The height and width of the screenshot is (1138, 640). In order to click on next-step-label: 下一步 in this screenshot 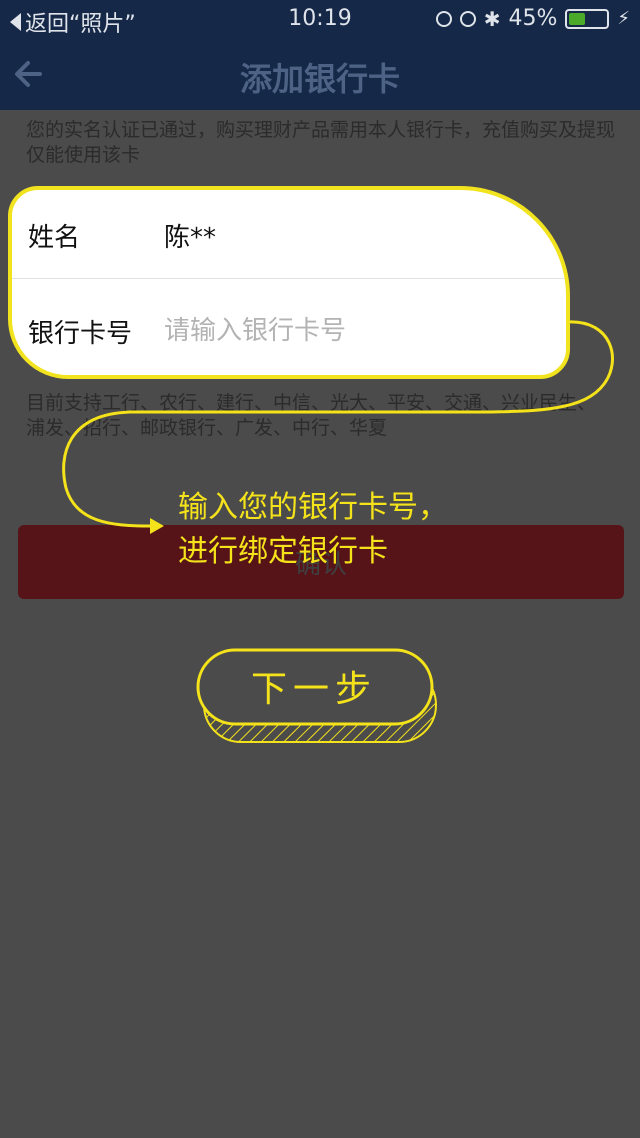, I will do `click(313, 689)`.